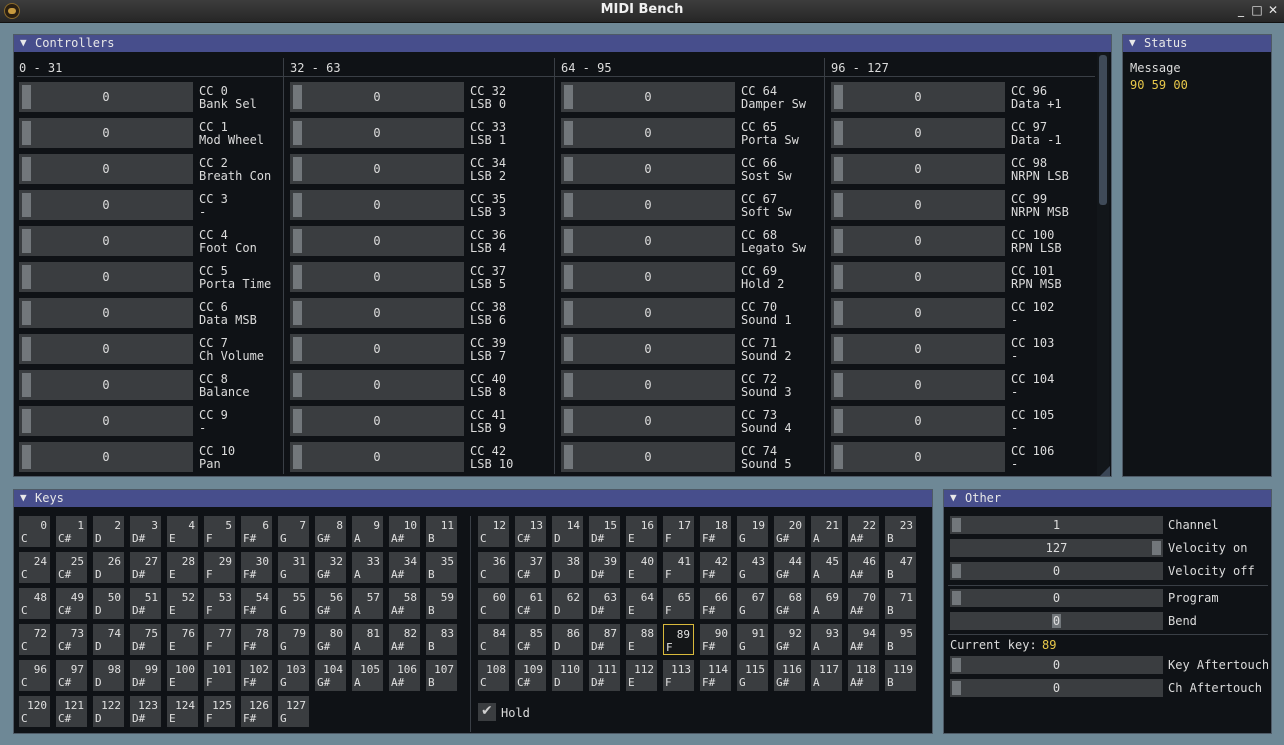  Describe the element at coordinates (145, 711) in the screenshot. I see `key-123: 123 D#` at that location.